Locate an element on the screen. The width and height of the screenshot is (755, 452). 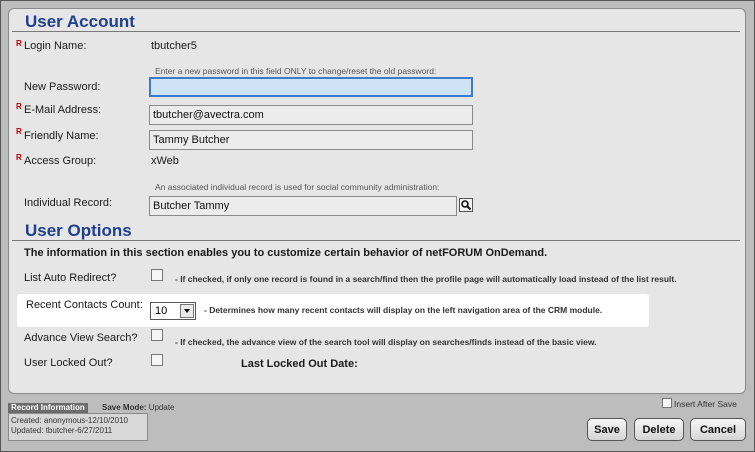
access-group-label: Access Group: is located at coordinates (60, 161).